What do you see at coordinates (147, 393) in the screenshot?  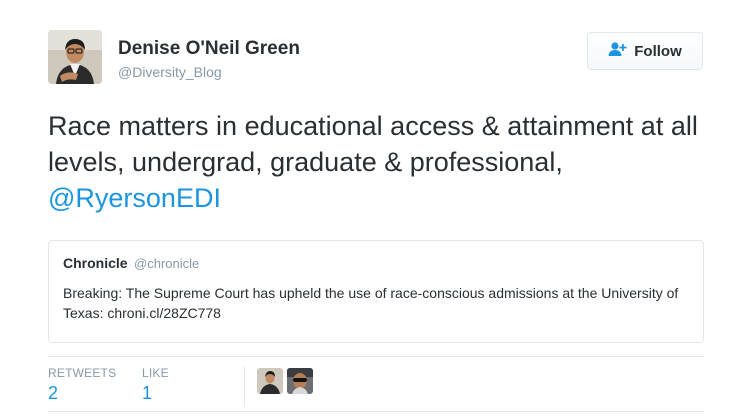 I see `likes-count: 1` at bounding box center [147, 393].